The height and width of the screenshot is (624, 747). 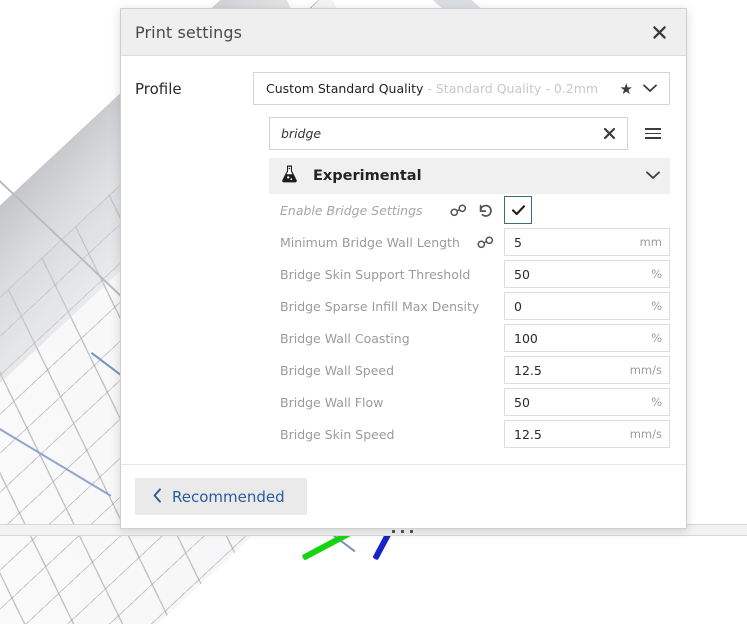 What do you see at coordinates (587, 338) in the screenshot?
I see `setting-value-field: 100 %` at bounding box center [587, 338].